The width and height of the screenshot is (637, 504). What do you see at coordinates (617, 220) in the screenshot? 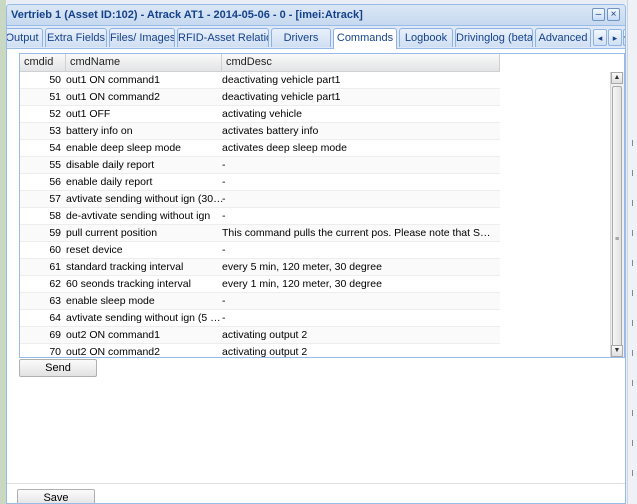
I see `scroll-thumb: ≡` at bounding box center [617, 220].